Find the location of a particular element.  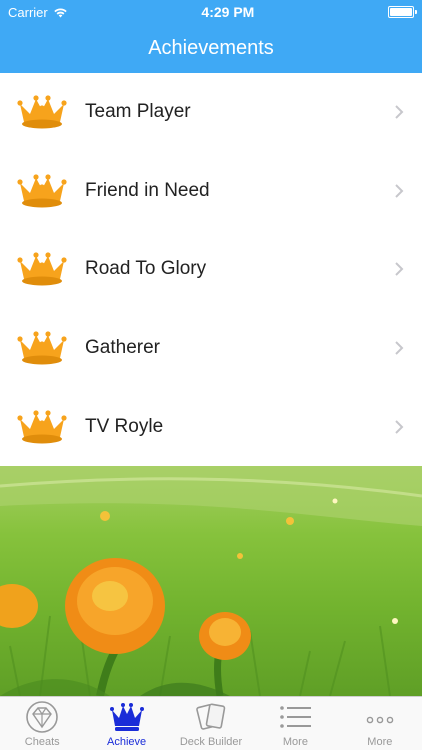

achievement-label: TV Royle is located at coordinates (124, 426).